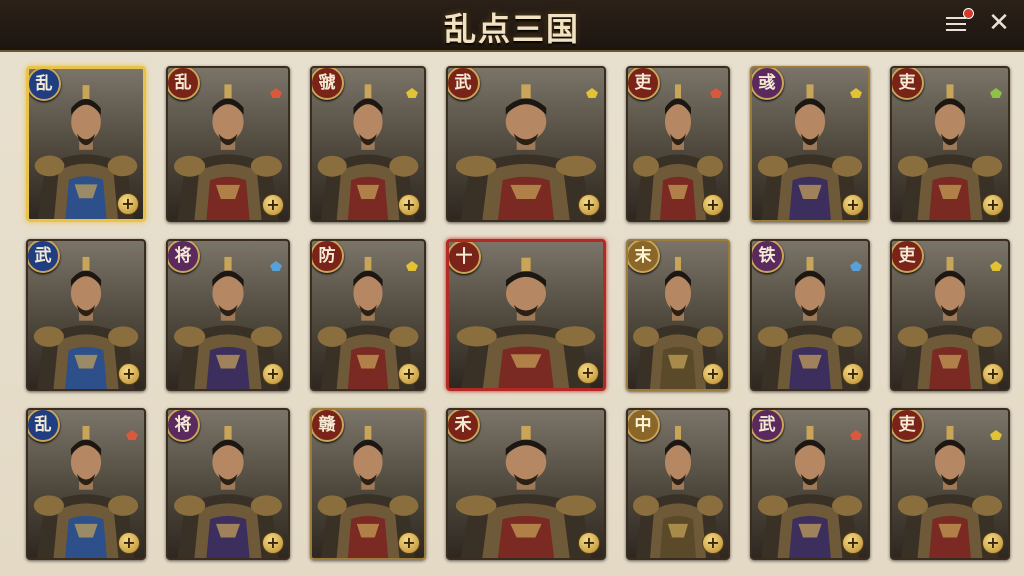 This screenshot has width=1024, height=576. I want to click on general-card: 十 +, so click(526, 315).